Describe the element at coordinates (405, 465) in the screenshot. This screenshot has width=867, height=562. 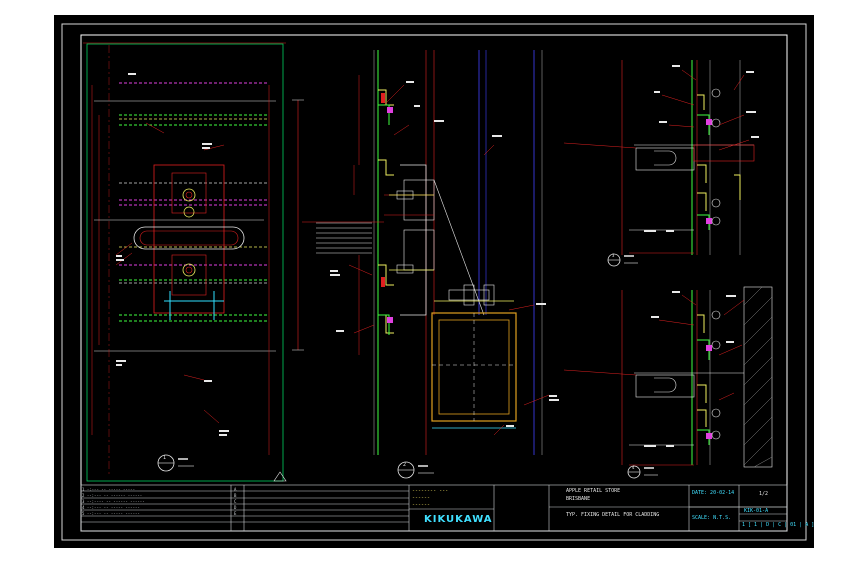
I see `section-mark-2: 2` at that location.